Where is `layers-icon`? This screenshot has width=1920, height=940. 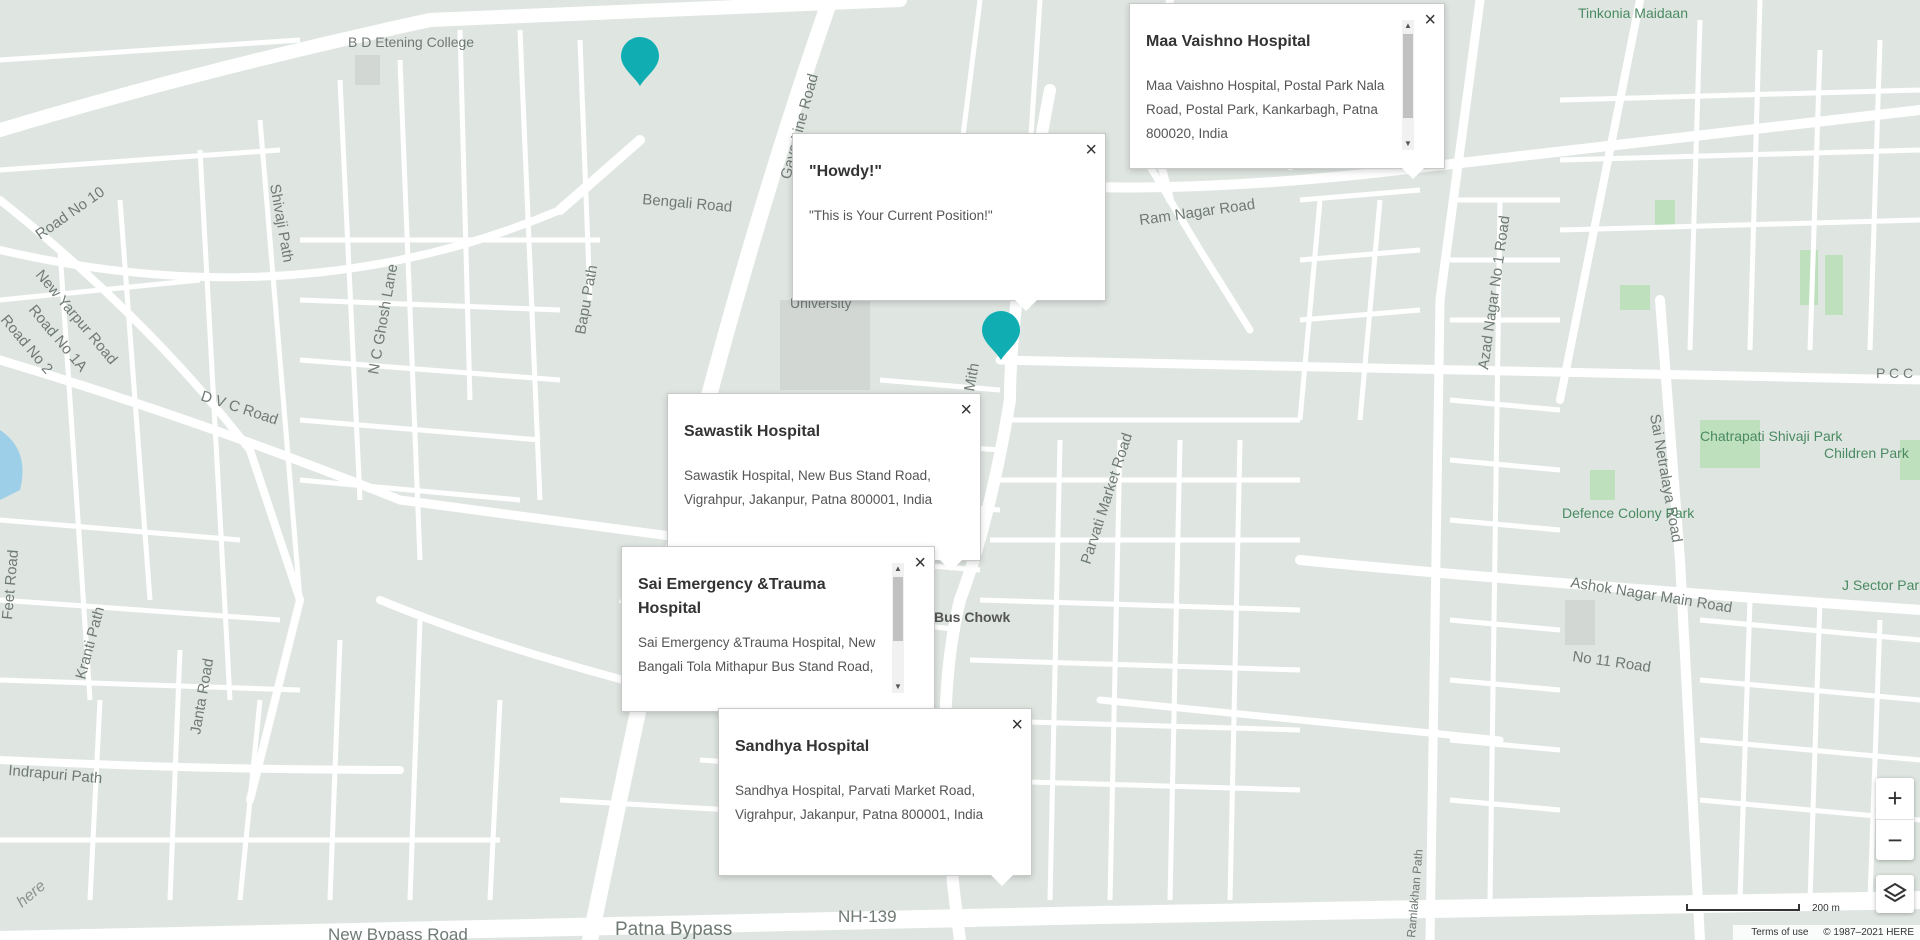 layers-icon is located at coordinates (1895, 892).